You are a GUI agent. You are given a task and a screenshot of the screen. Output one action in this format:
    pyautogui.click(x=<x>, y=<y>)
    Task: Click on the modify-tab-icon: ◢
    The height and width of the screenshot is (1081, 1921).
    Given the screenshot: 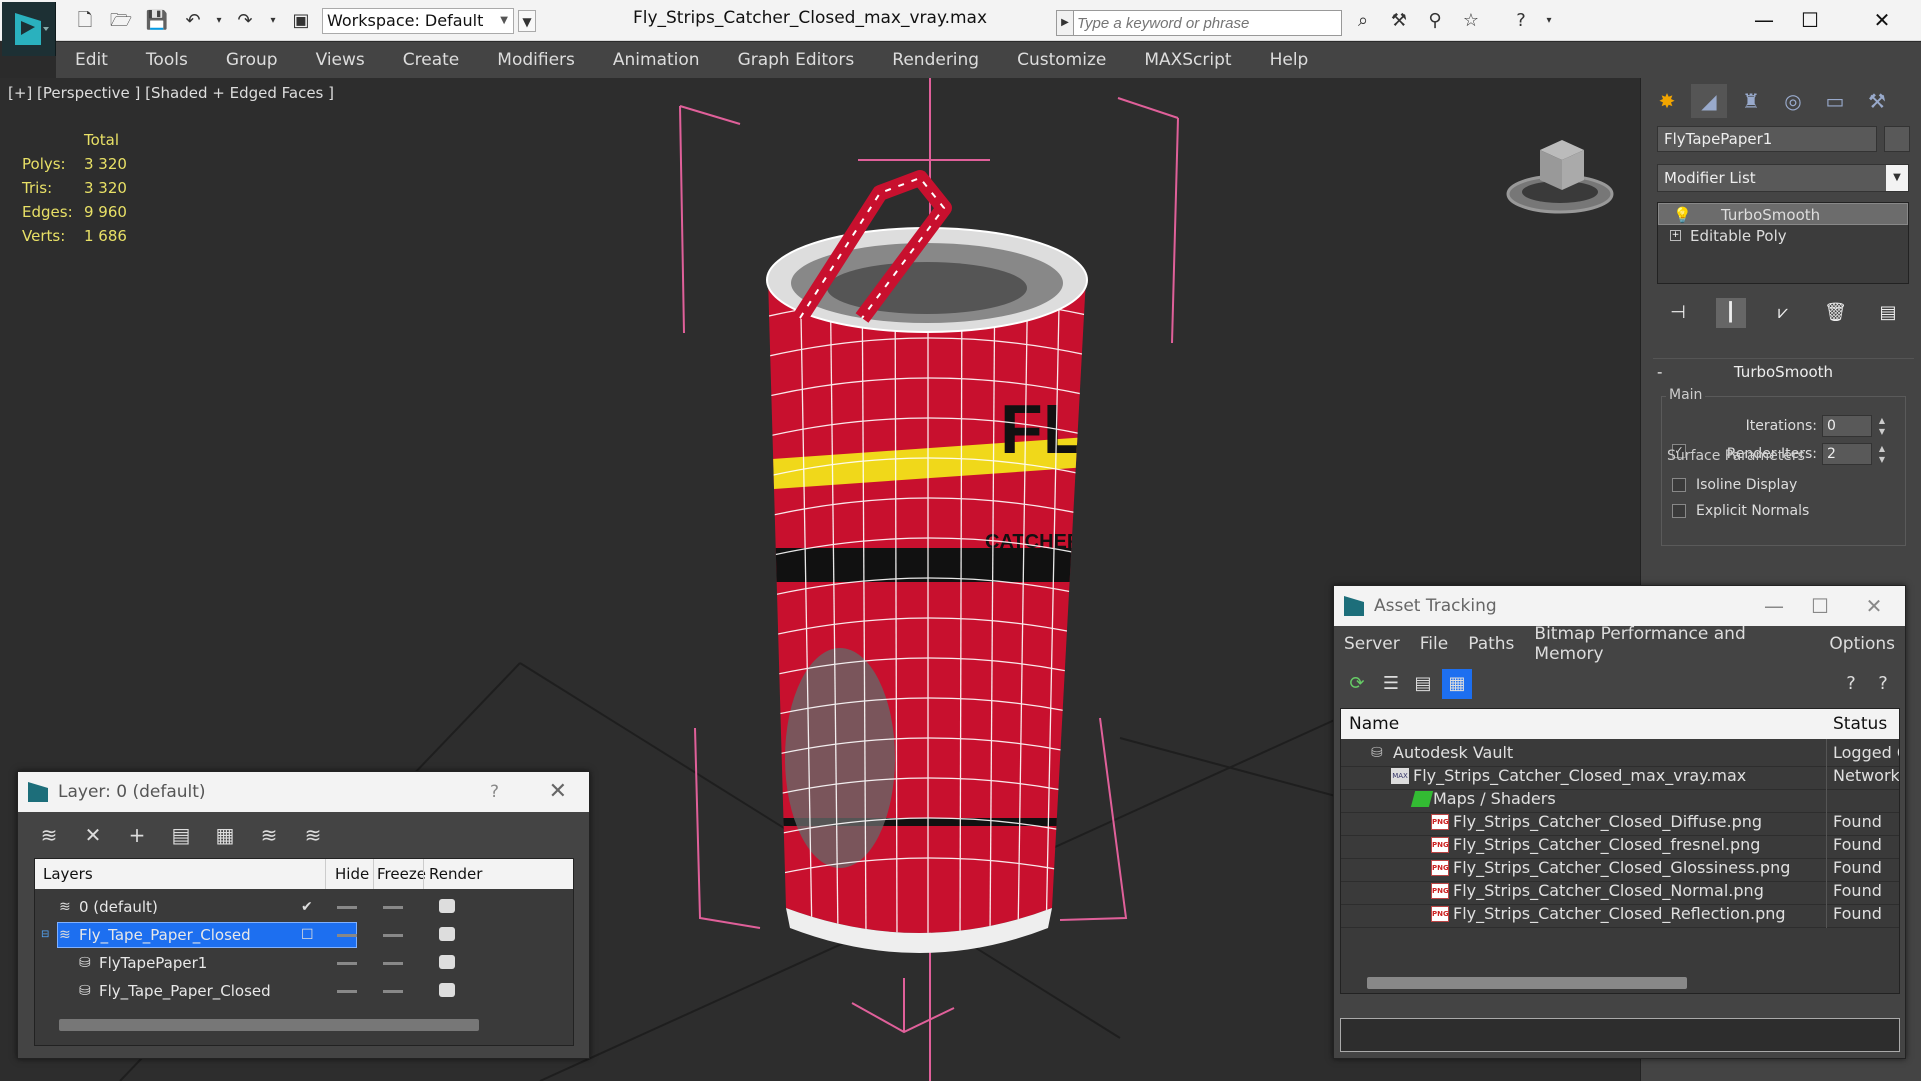 What is the action you would take?
    pyautogui.click(x=1709, y=101)
    